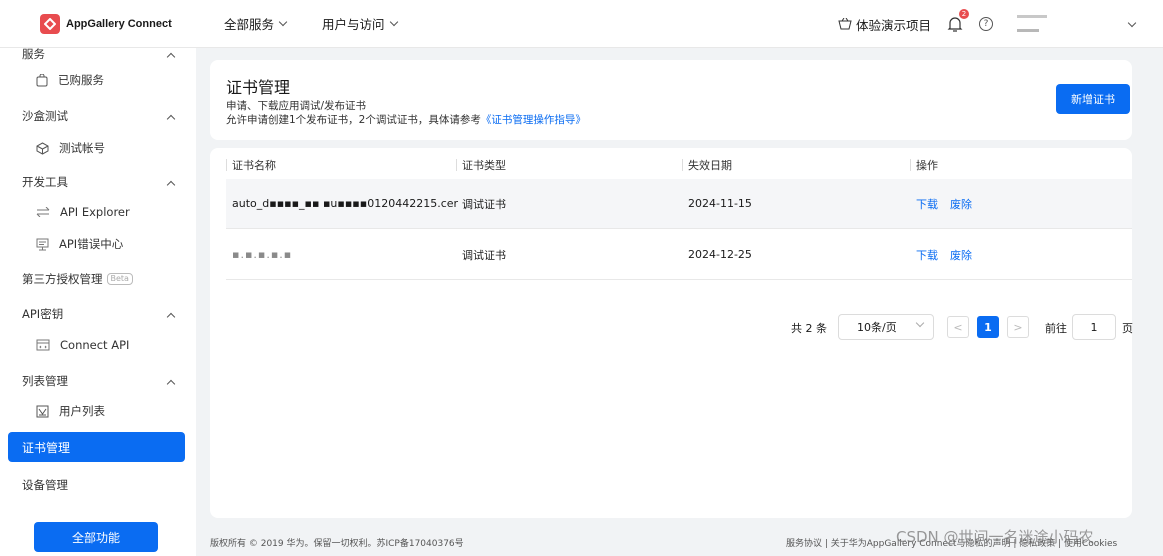 Image resolution: width=1163 pixels, height=556 pixels. I want to click on sidebar-item-cert-mgmt: 证书管理, so click(96, 447).